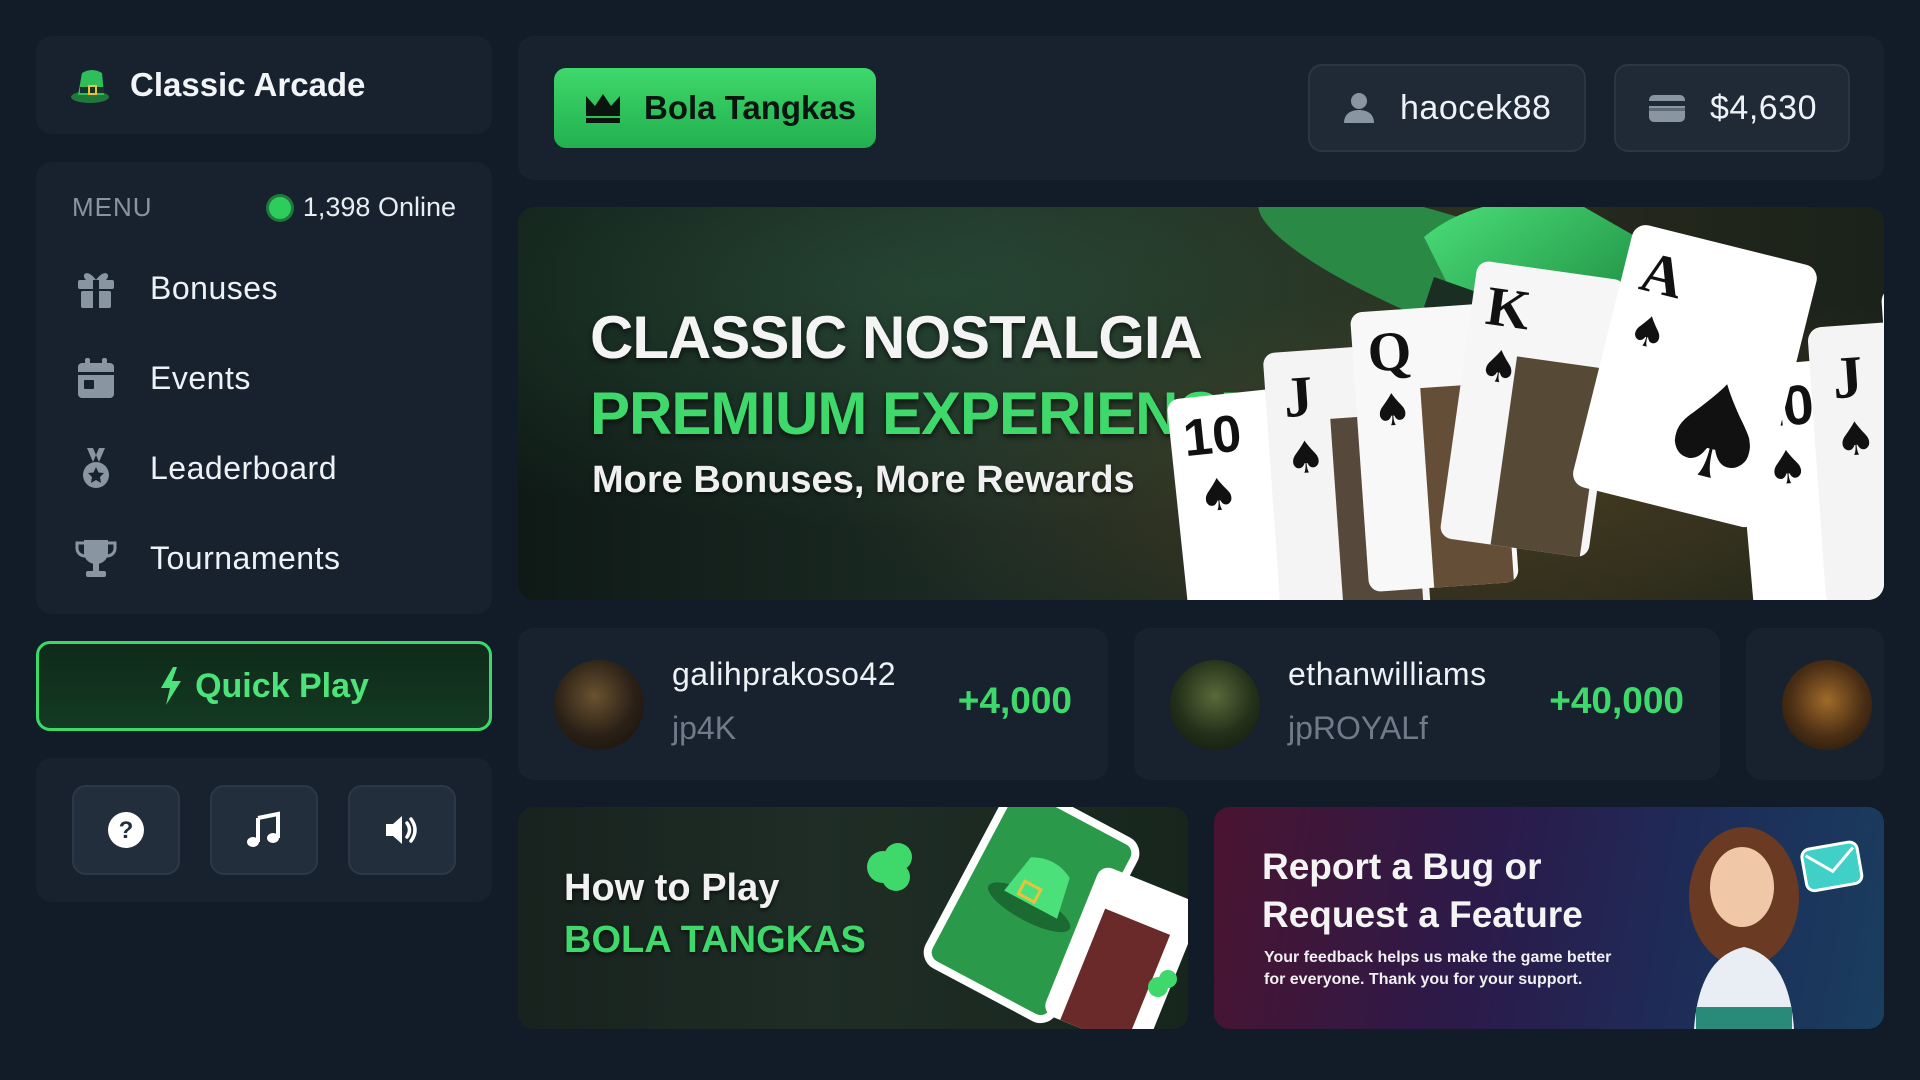  I want to click on gift-icon, so click(96, 288).